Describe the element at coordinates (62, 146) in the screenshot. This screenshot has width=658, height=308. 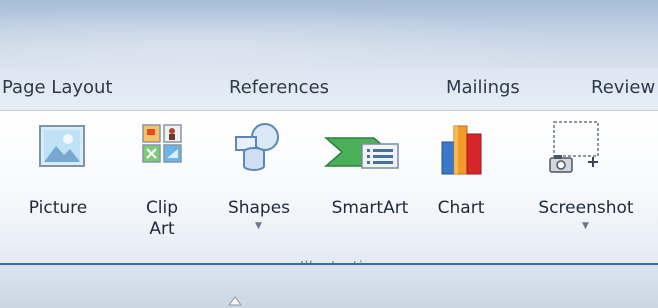
I see `picture-icon` at that location.